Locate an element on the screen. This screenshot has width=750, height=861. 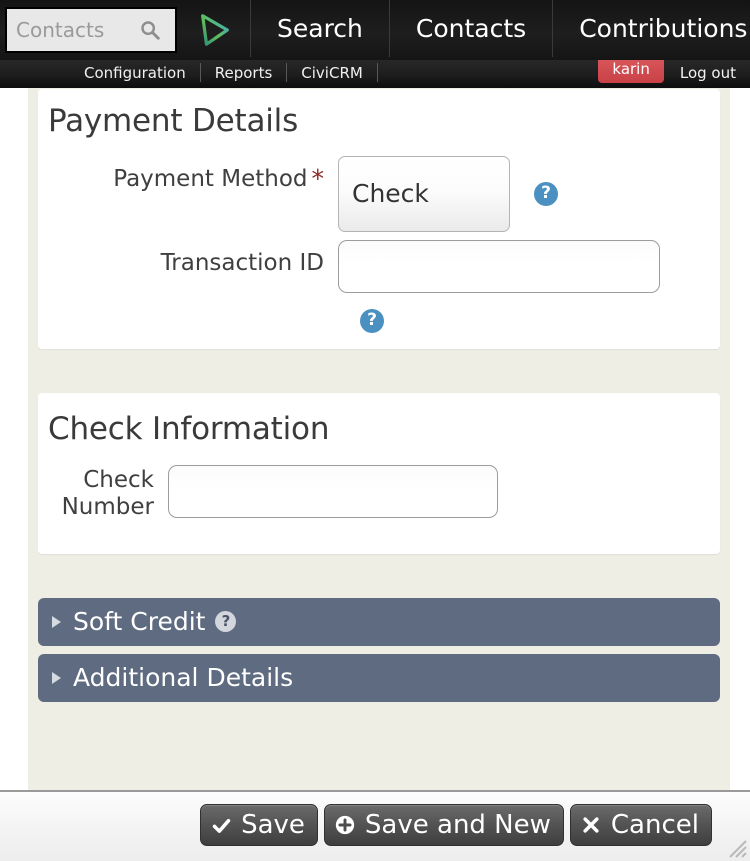
nav-item-contributions: Contributions is located at coordinates (651, 28).